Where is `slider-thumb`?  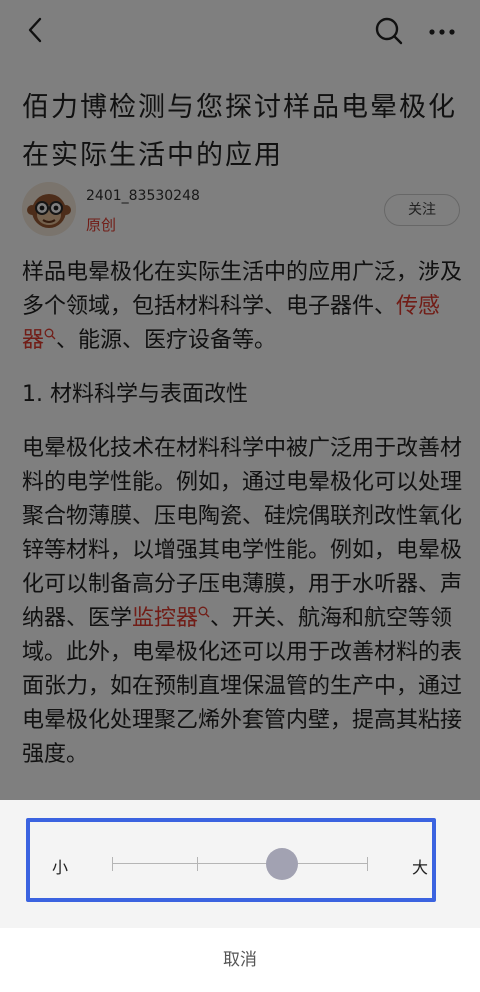 slider-thumb is located at coordinates (282, 864).